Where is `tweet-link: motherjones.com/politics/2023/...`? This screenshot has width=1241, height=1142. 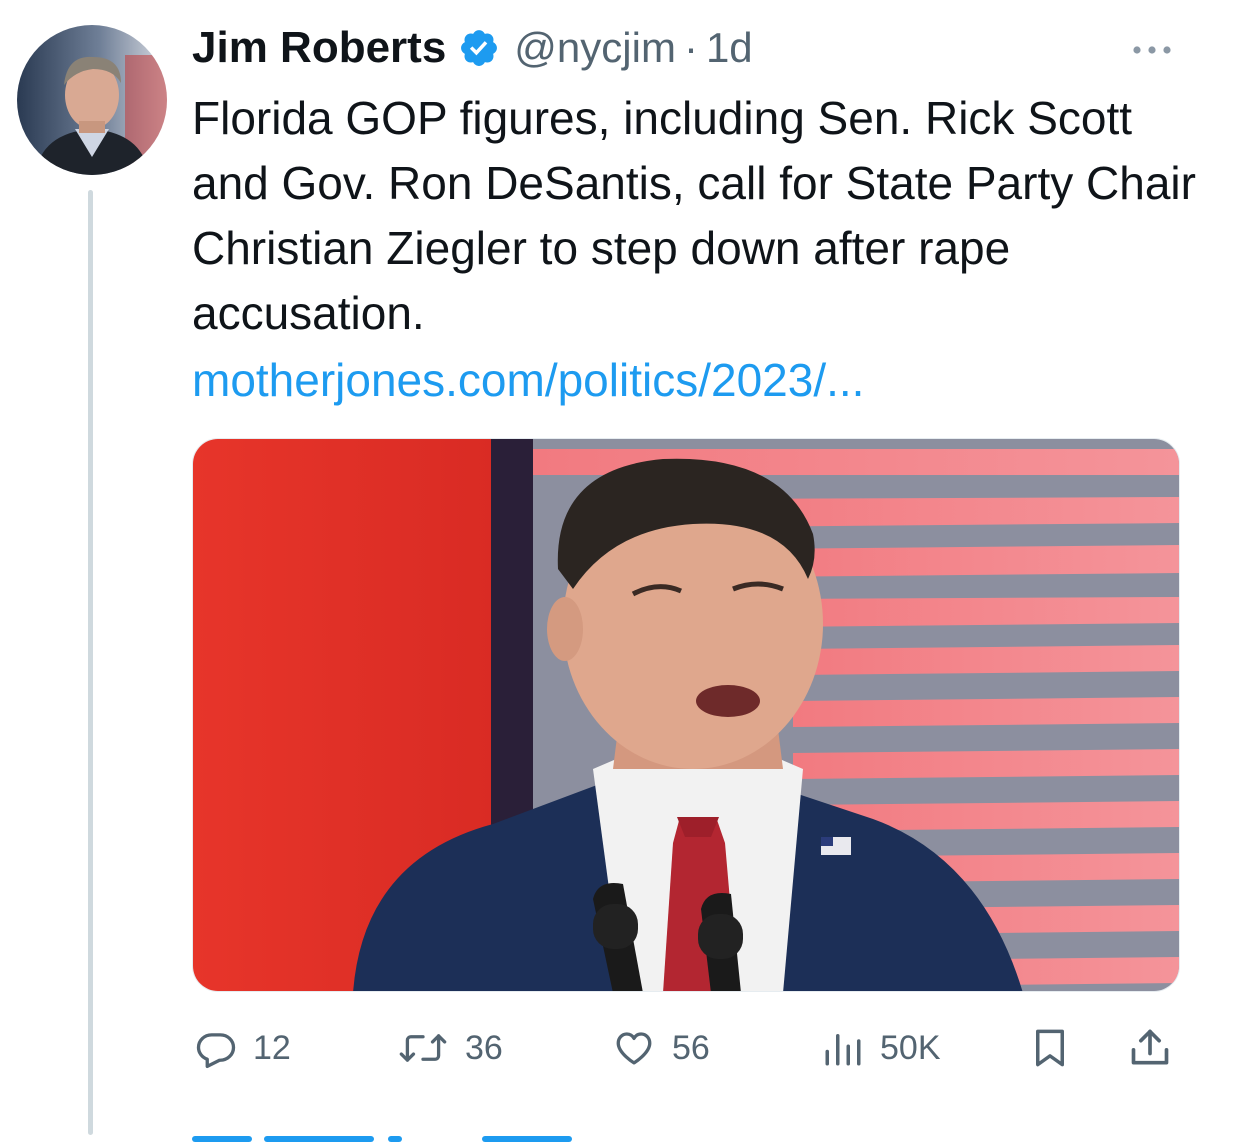
tweet-link: motherjones.com/politics/2023/... is located at coordinates (528, 380).